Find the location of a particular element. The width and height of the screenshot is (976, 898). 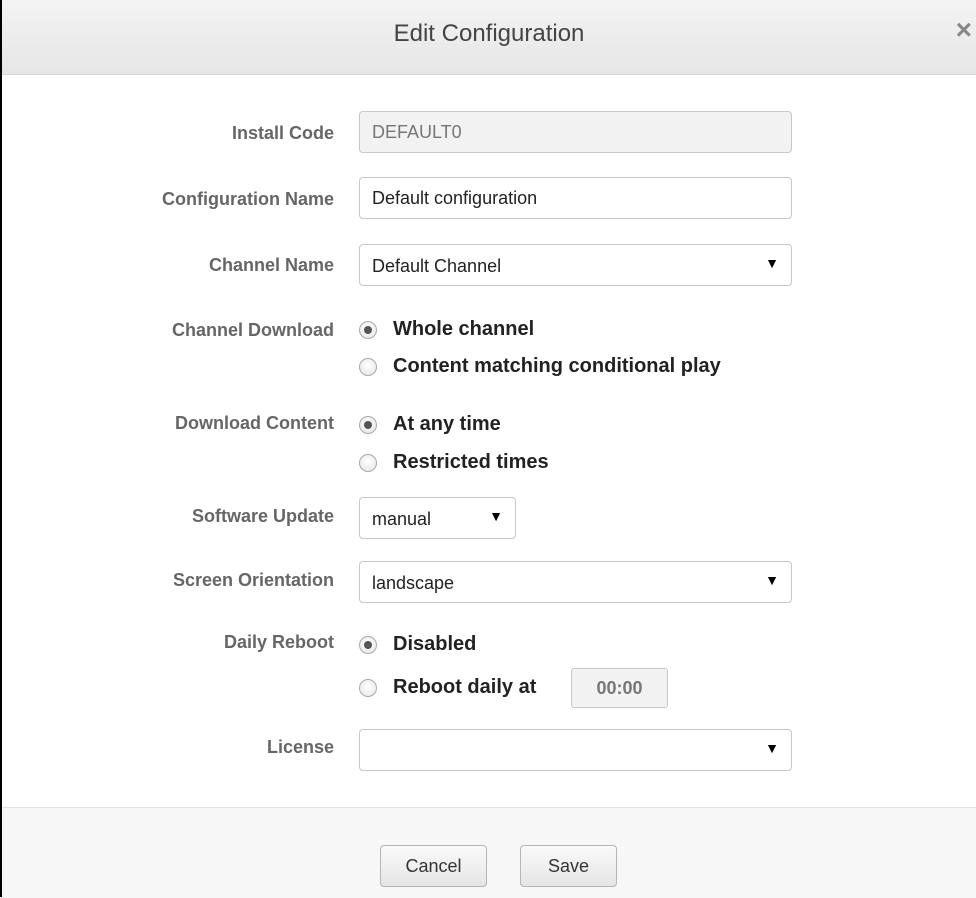

radio-label: Restricted times is located at coordinates (471, 462).